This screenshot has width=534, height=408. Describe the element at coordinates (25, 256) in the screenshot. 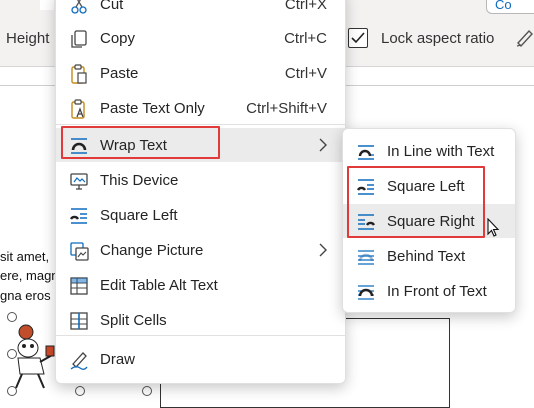

I see `document-text-line: sit amet,` at that location.